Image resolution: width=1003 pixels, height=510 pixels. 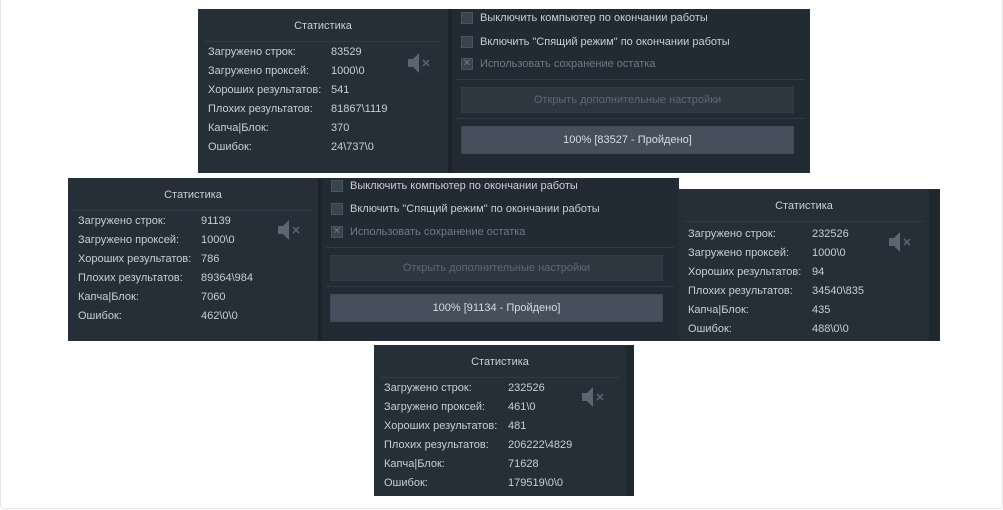 I want to click on row-value-captcha: 435, so click(x=821, y=310).